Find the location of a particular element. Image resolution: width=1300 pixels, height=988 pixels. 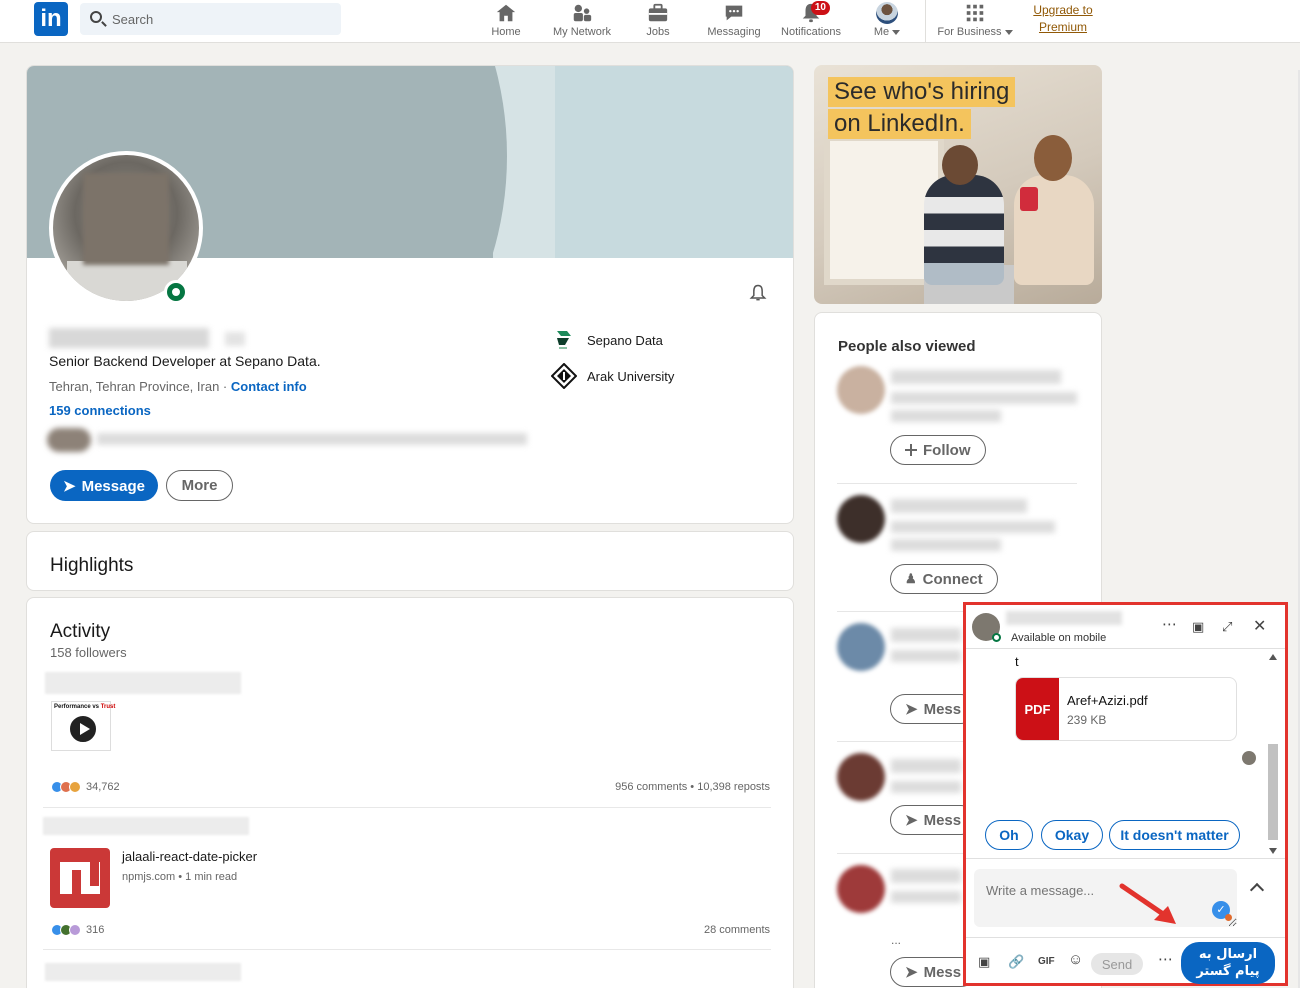

nav-home: Home is located at coordinates (506, 21).